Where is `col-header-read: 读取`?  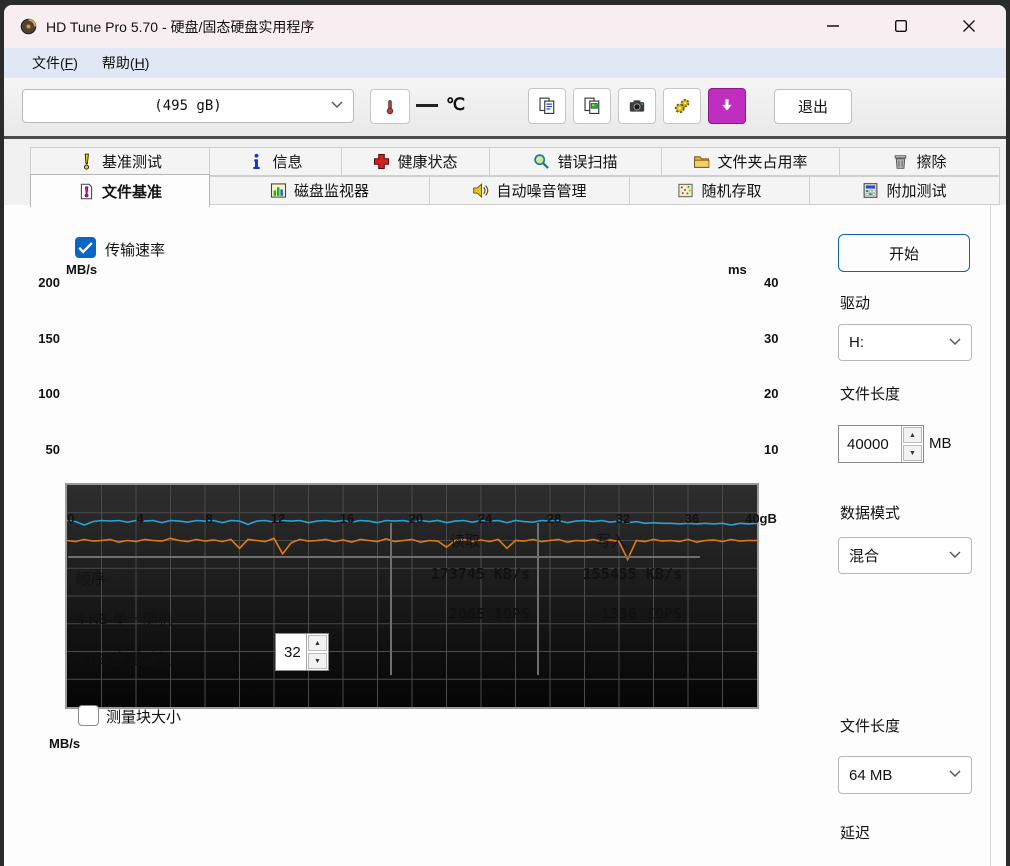
col-header-read: 读取 is located at coordinates (465, 541).